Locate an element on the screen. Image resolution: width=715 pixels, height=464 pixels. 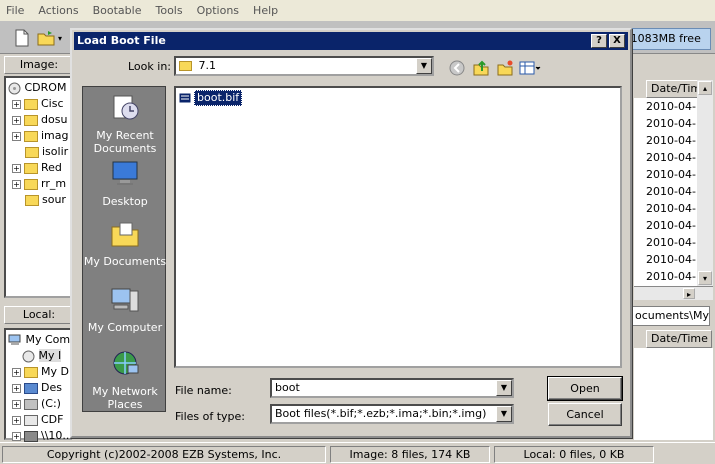
menu-actions: Actions is located at coordinates (58, 10).